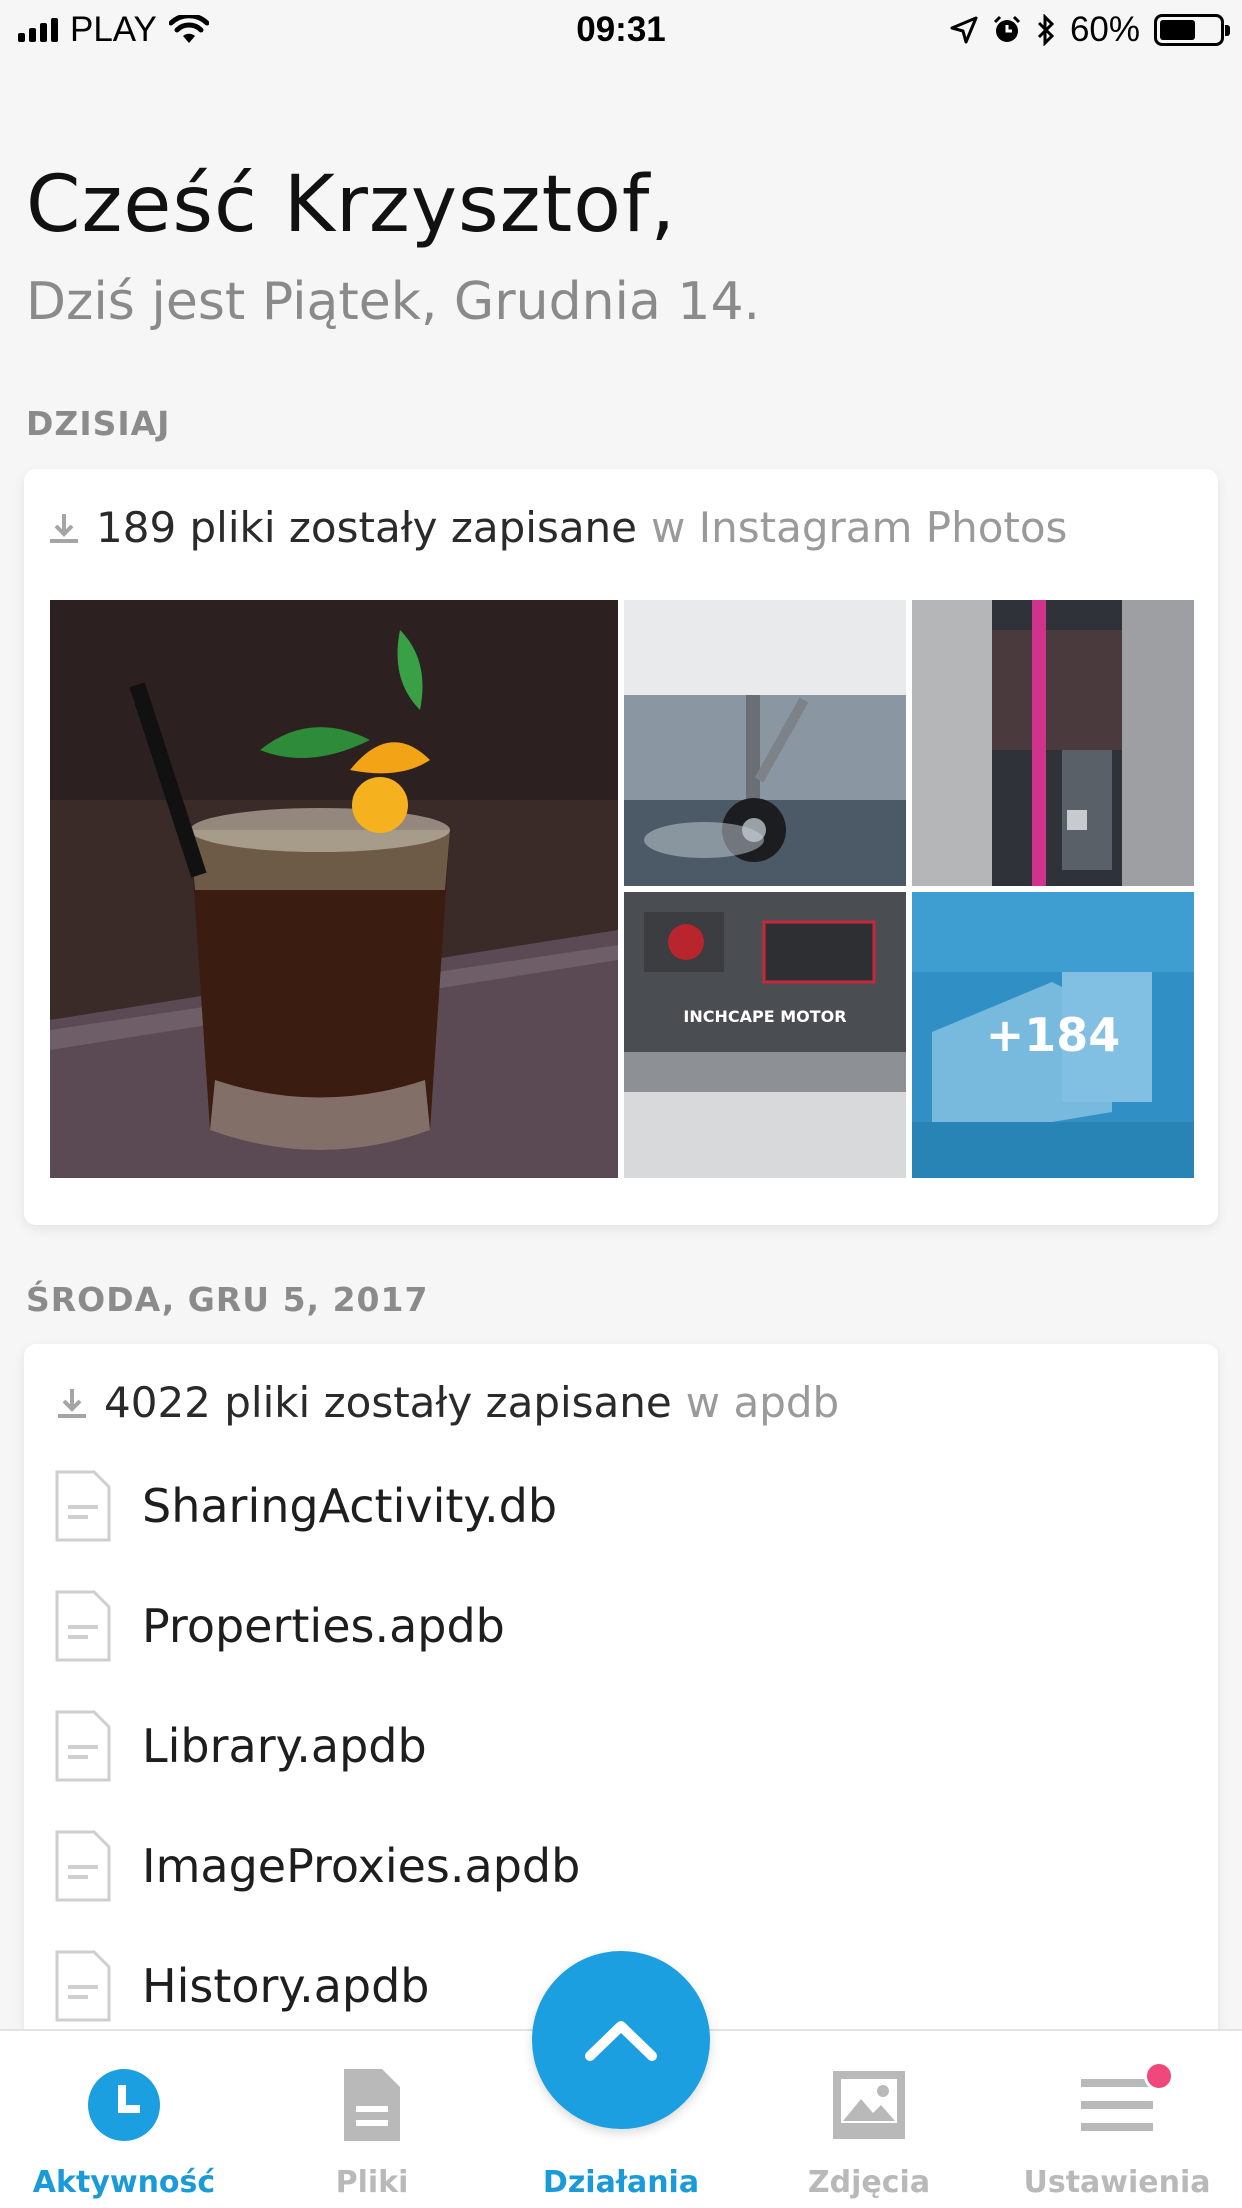 This screenshot has height=2208, width=1242. I want to click on photo-landing-gear, so click(765, 743).